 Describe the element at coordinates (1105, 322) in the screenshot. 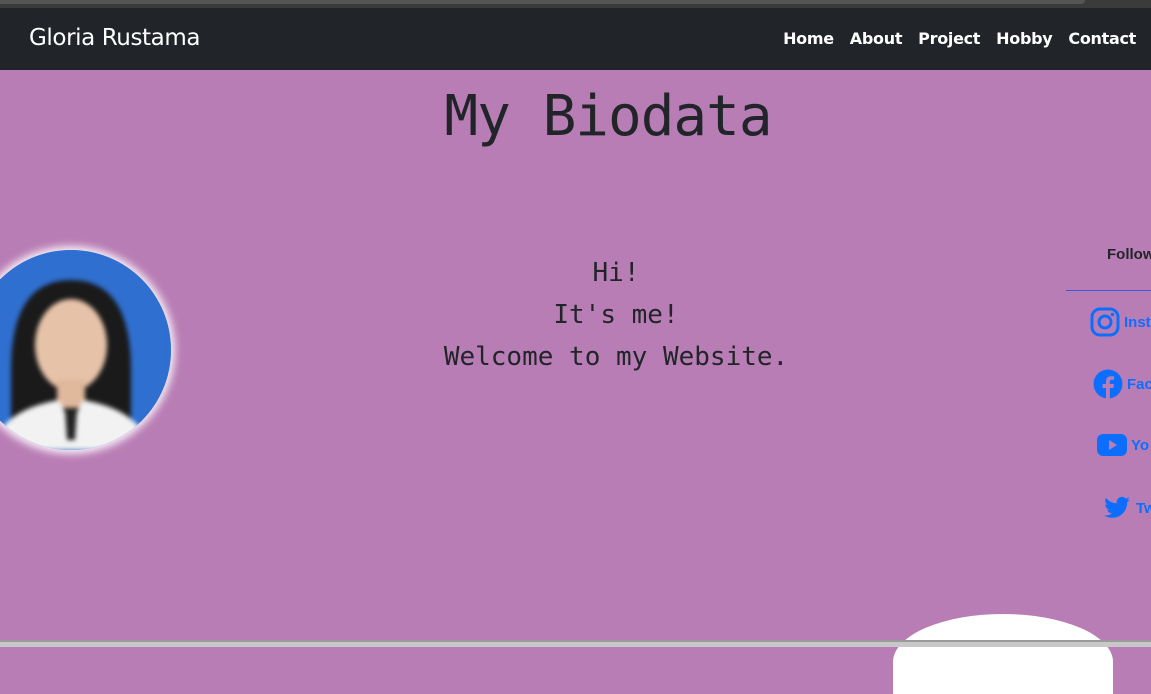

I see `instagram-icon` at that location.